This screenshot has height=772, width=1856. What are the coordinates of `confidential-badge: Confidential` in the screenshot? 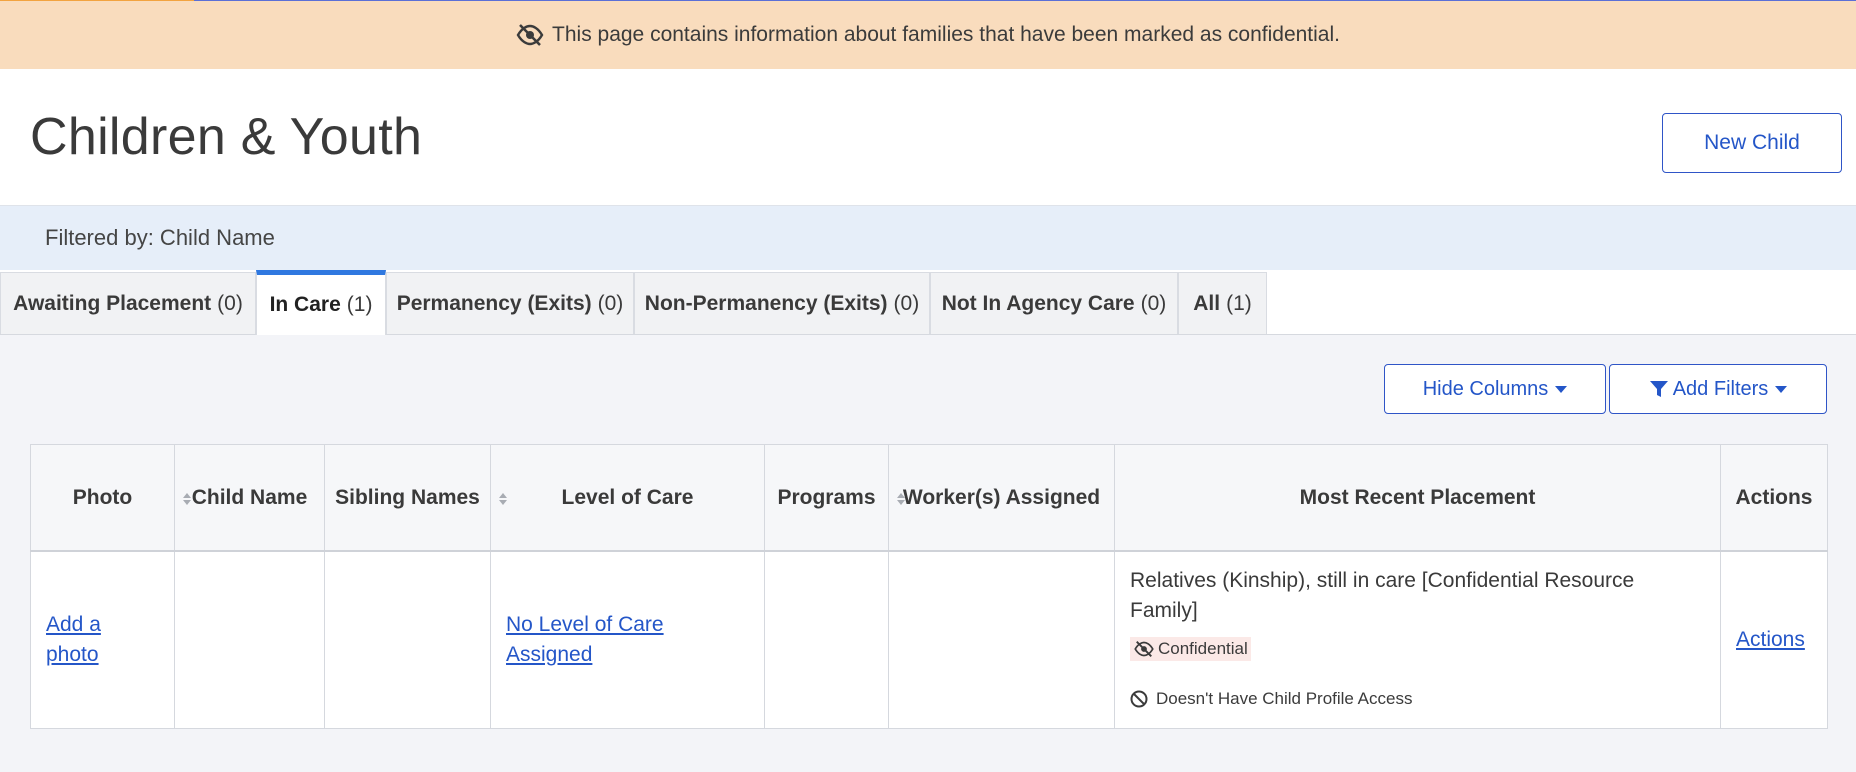 It's located at (1190, 649).